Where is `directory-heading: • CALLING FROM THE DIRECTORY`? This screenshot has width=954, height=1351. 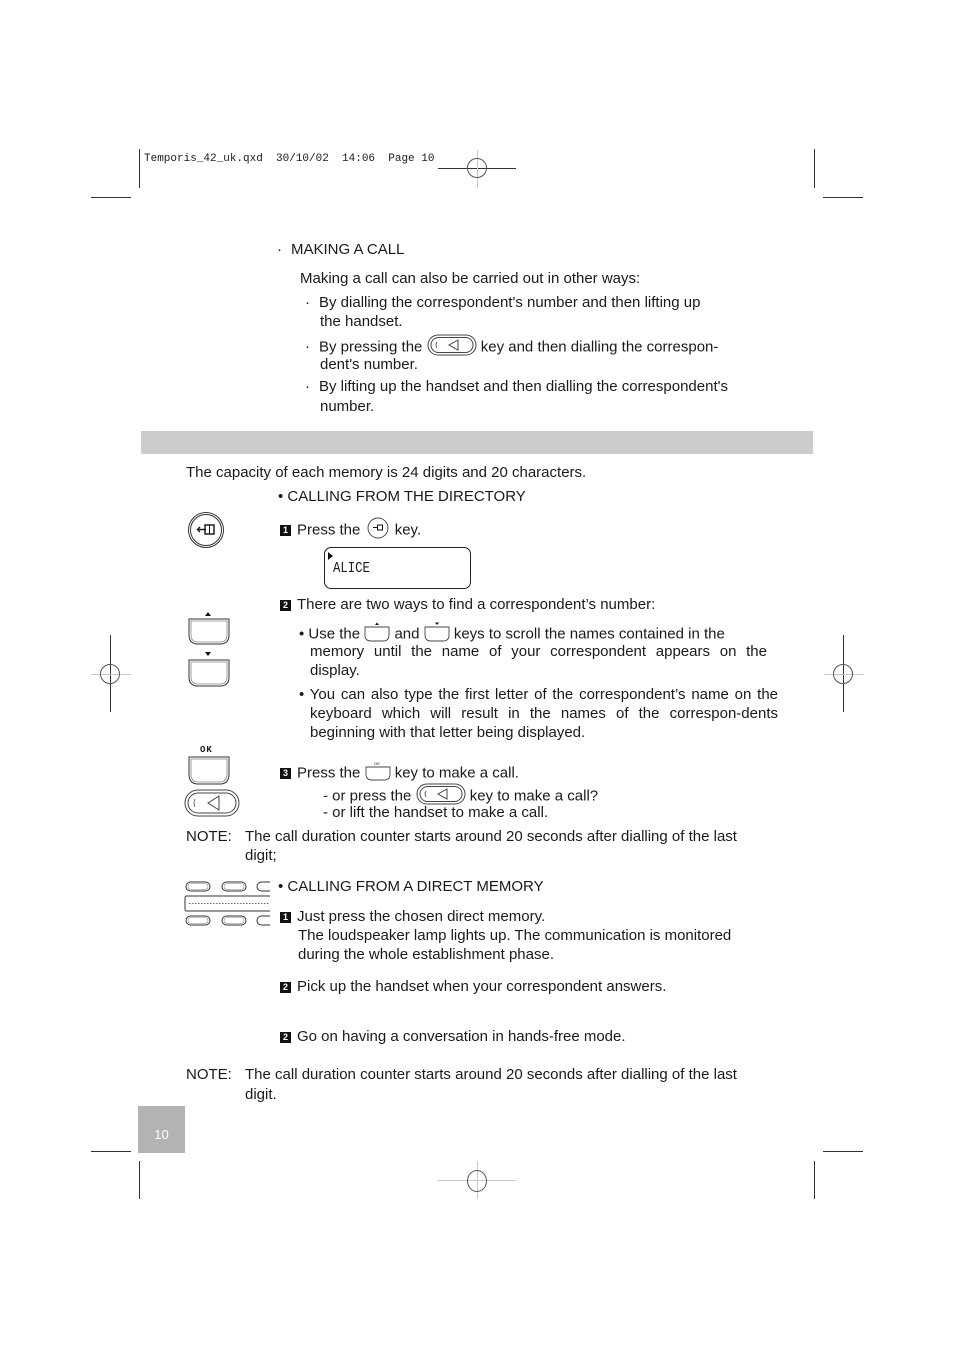
directory-heading: • CALLING FROM THE DIRECTORY is located at coordinates (402, 496).